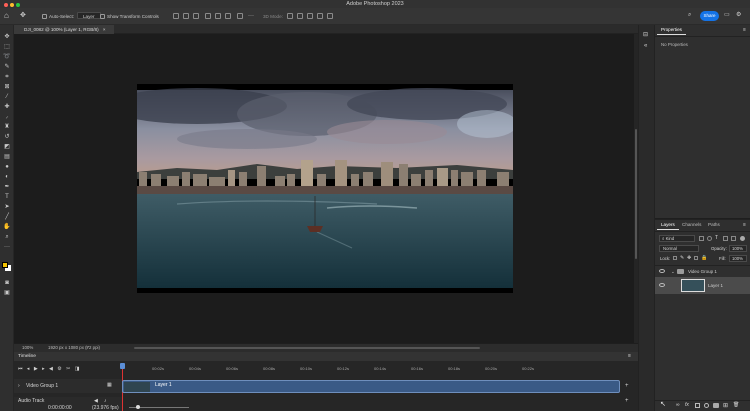 The height and width of the screenshot is (411, 750). What do you see at coordinates (6, 5) in the screenshot?
I see `close-window-icon` at bounding box center [6, 5].